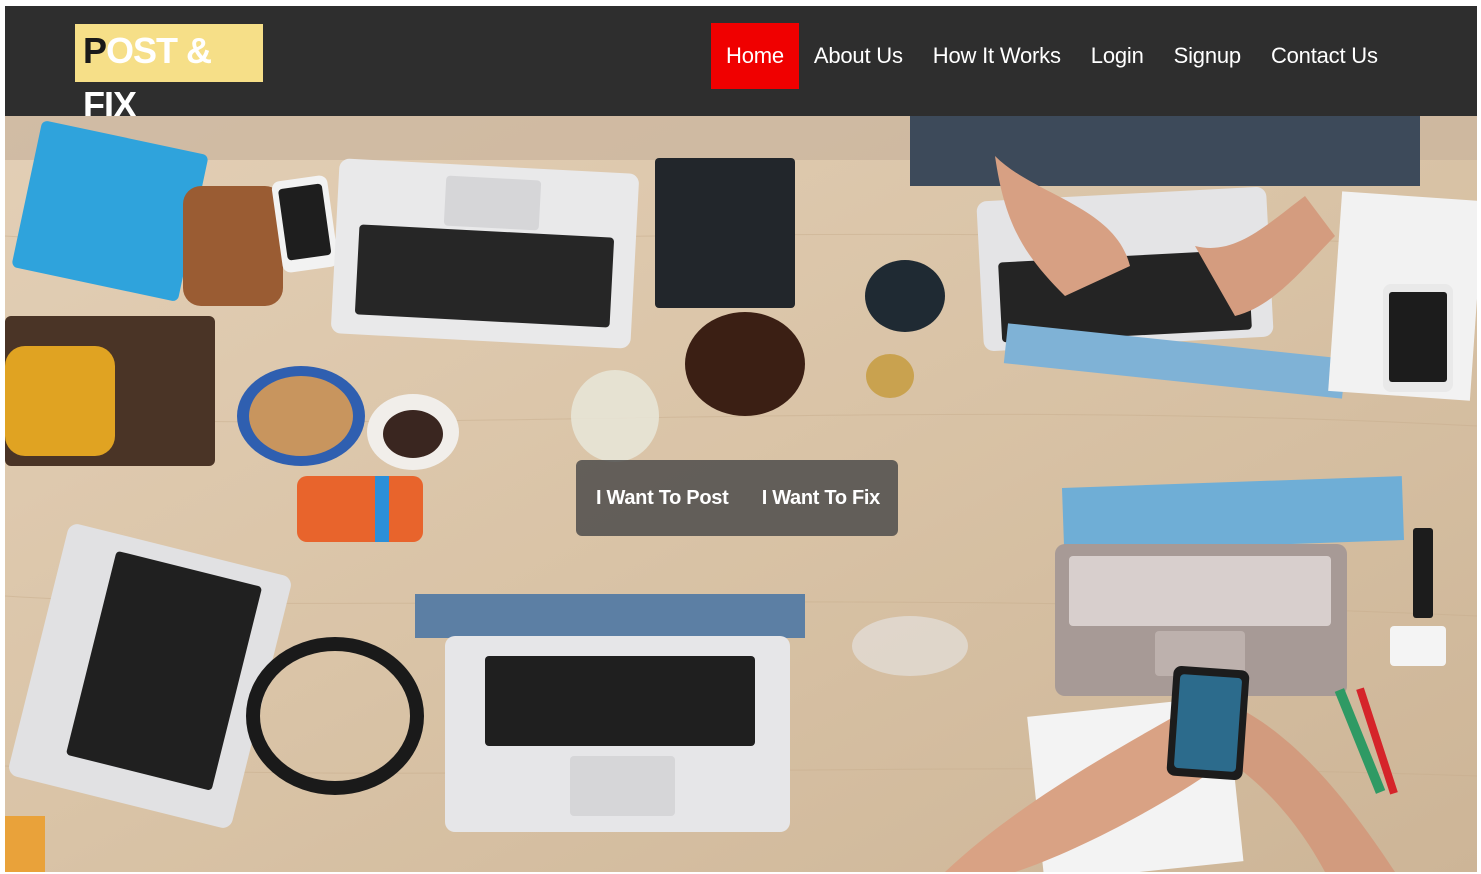 The image size is (1481, 874). I want to click on nav-login: Login, so click(1117, 56).